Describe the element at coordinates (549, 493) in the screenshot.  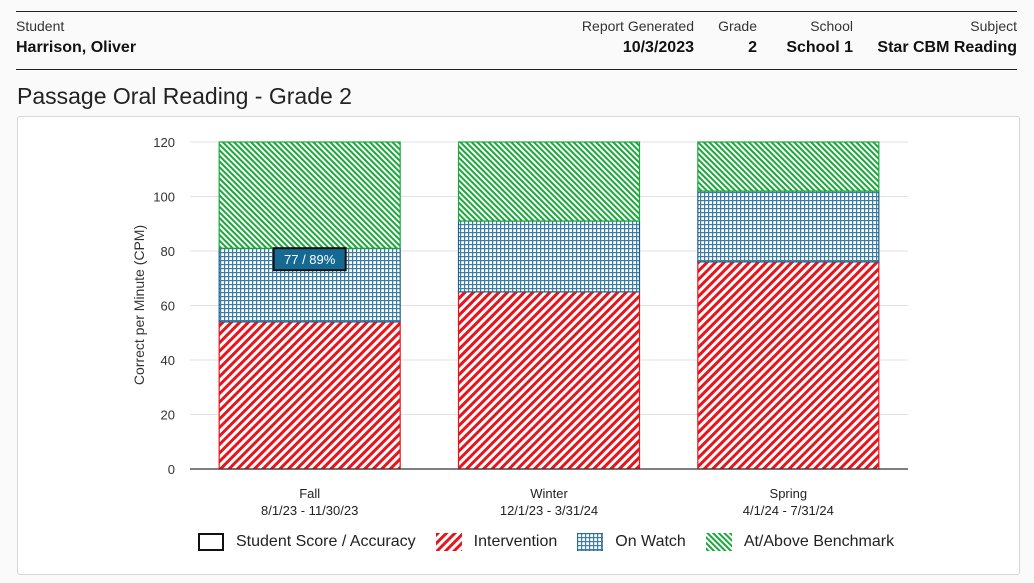
I see `x-tick-label: Winter` at that location.